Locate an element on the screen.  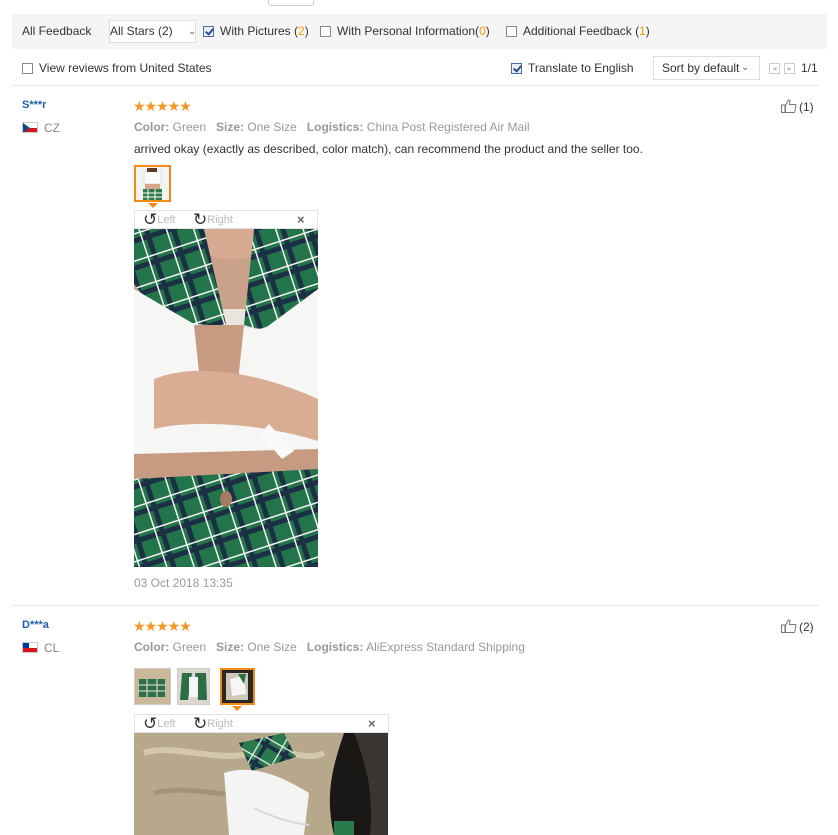
additional-feedback-filter: Additional Feedback (1) is located at coordinates (578, 31).